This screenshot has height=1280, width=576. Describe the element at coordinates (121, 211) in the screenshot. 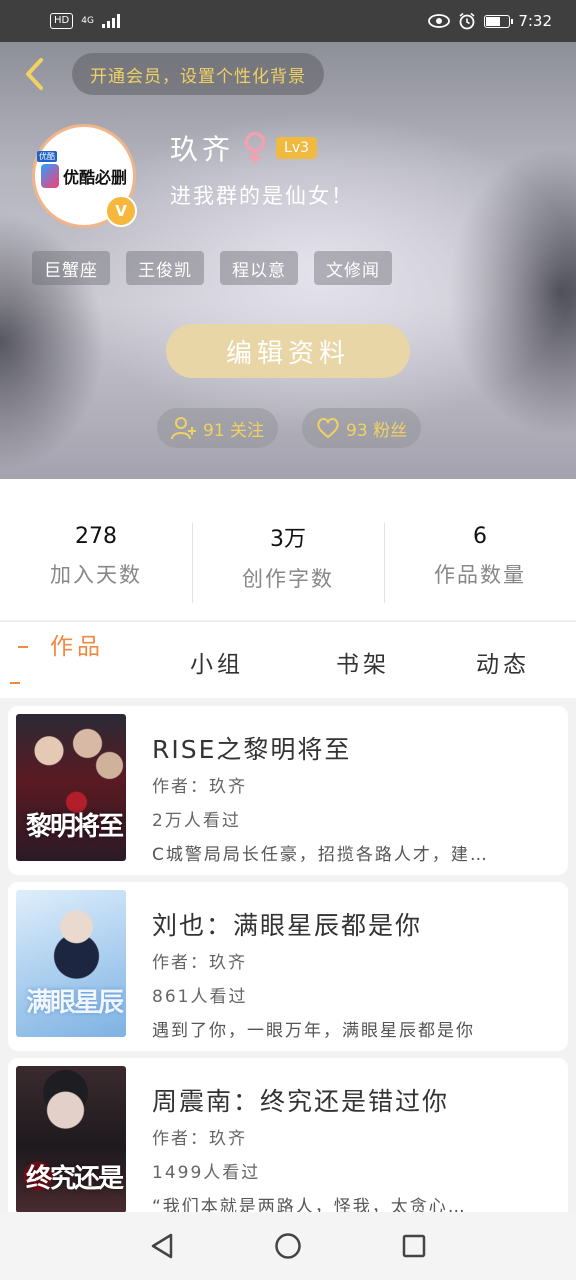

I see `vip-badge: V` at that location.